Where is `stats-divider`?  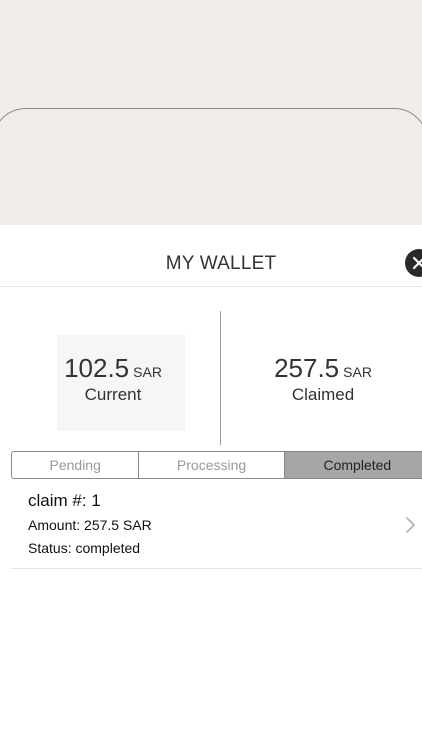
stats-divider is located at coordinates (220, 378).